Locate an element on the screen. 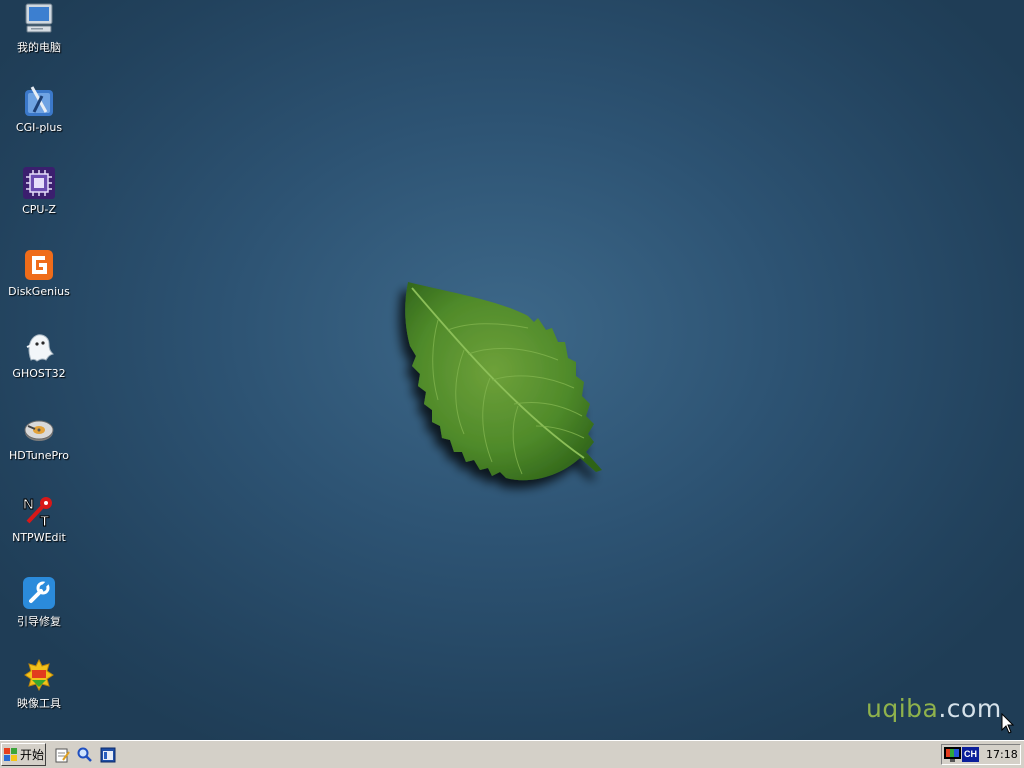 The width and height of the screenshot is (1024, 768). watermark-part1: uqiba is located at coordinates (902, 708).